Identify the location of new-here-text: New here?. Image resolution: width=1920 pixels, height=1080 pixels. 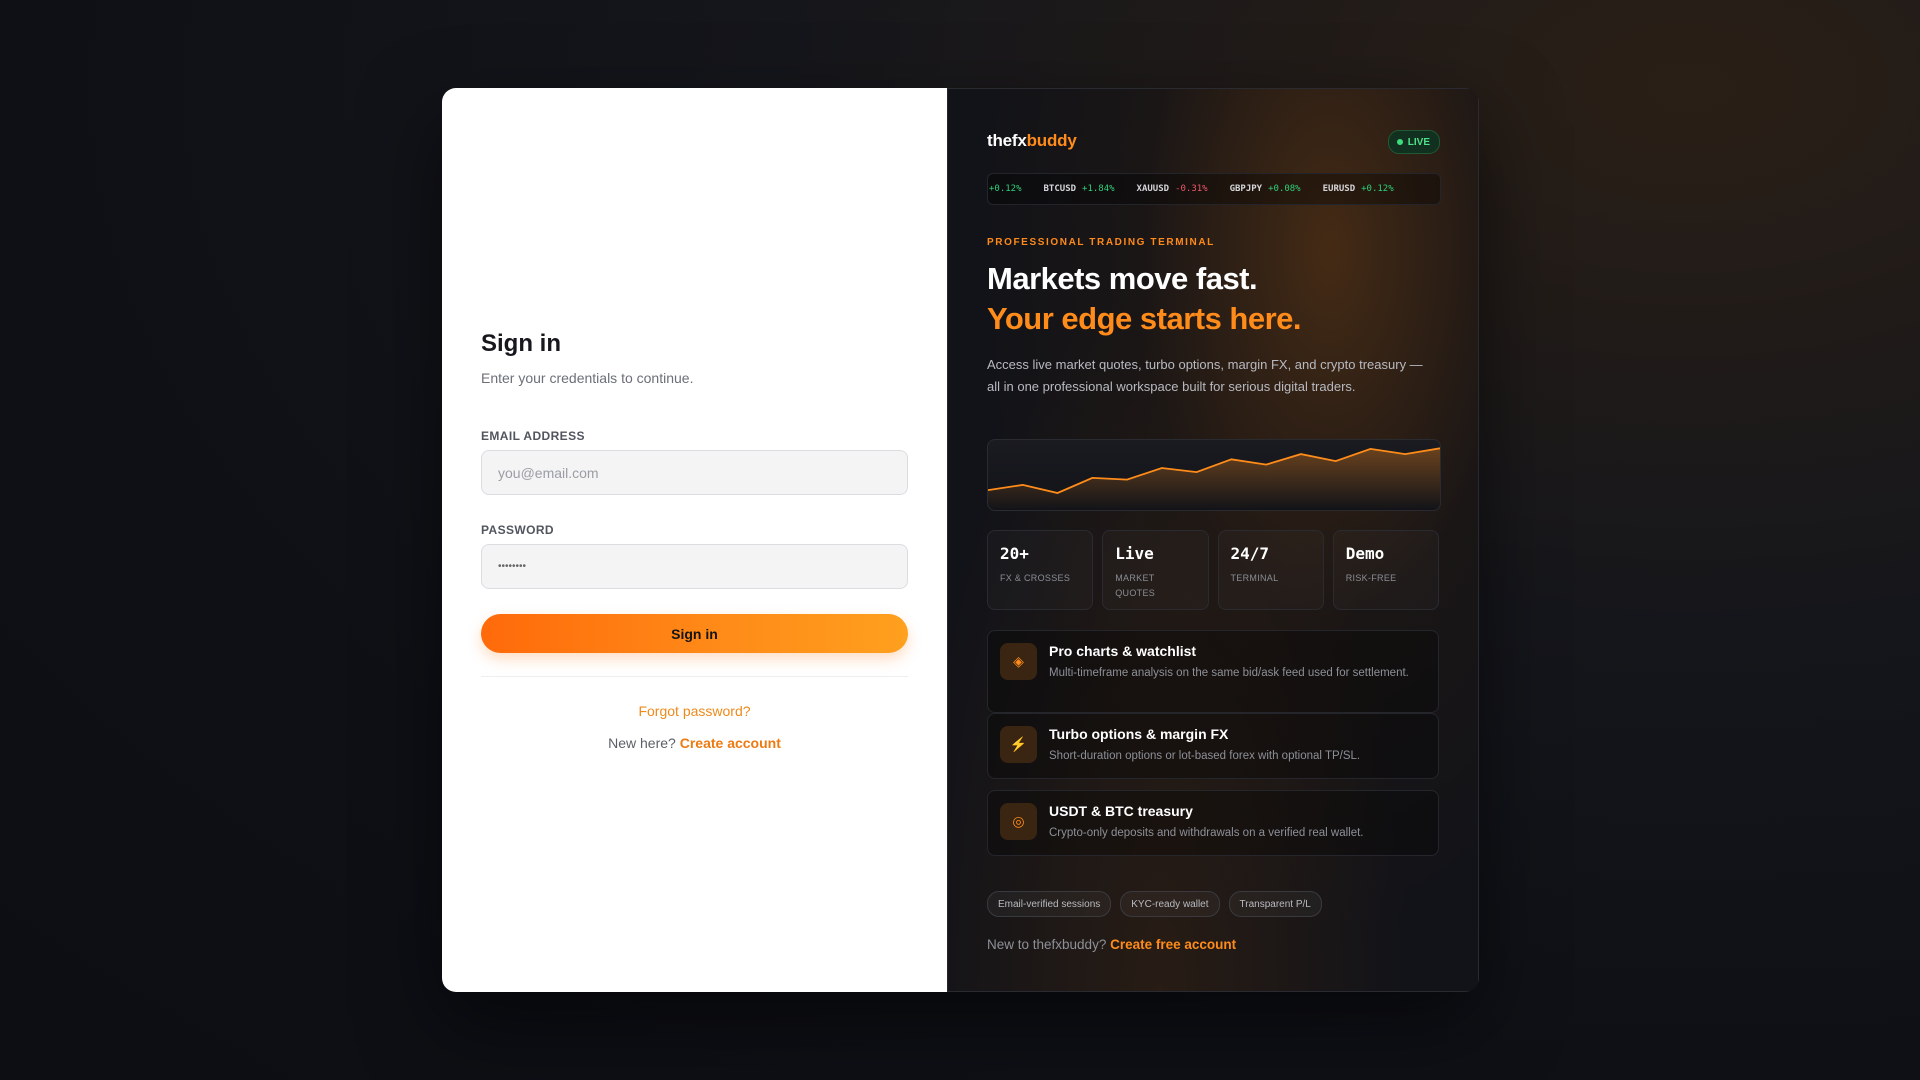
(642, 743).